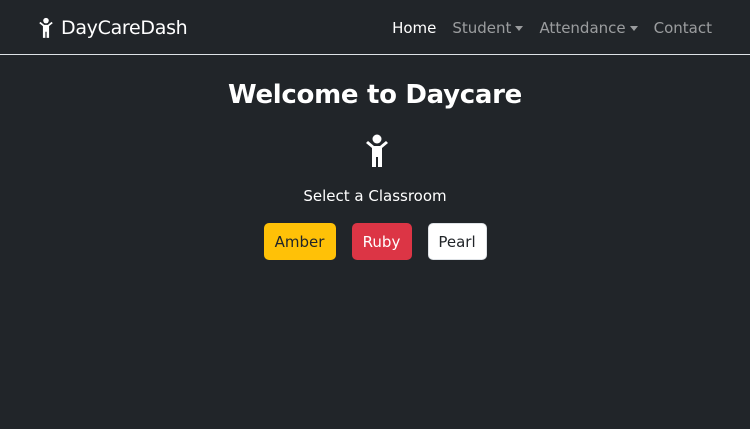 Image resolution: width=750 pixels, height=429 pixels. I want to click on brand-link: DayCareDash, so click(113, 28).